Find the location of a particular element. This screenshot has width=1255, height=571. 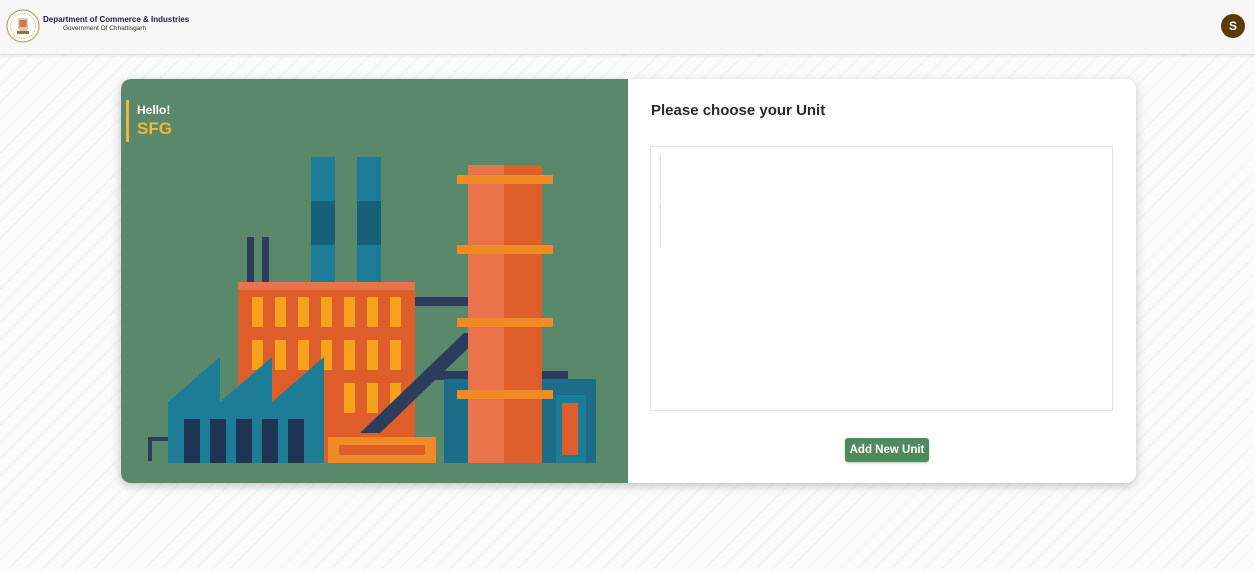

add-new-unit-button: Add New Unit is located at coordinates (887, 450).